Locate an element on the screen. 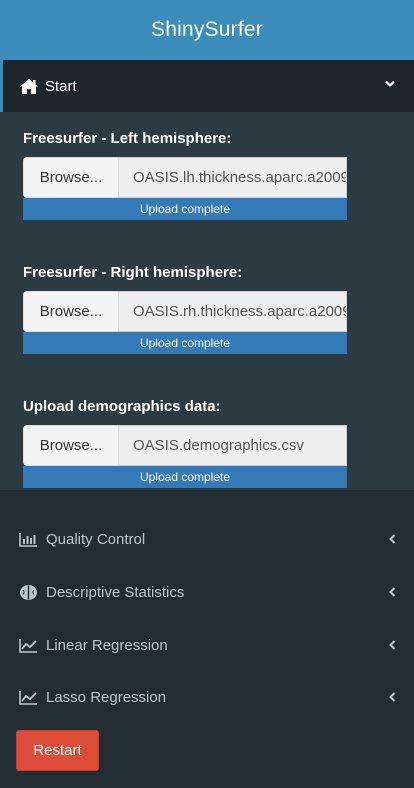 The width and height of the screenshot is (414, 788). home-icon is located at coordinates (29, 86).